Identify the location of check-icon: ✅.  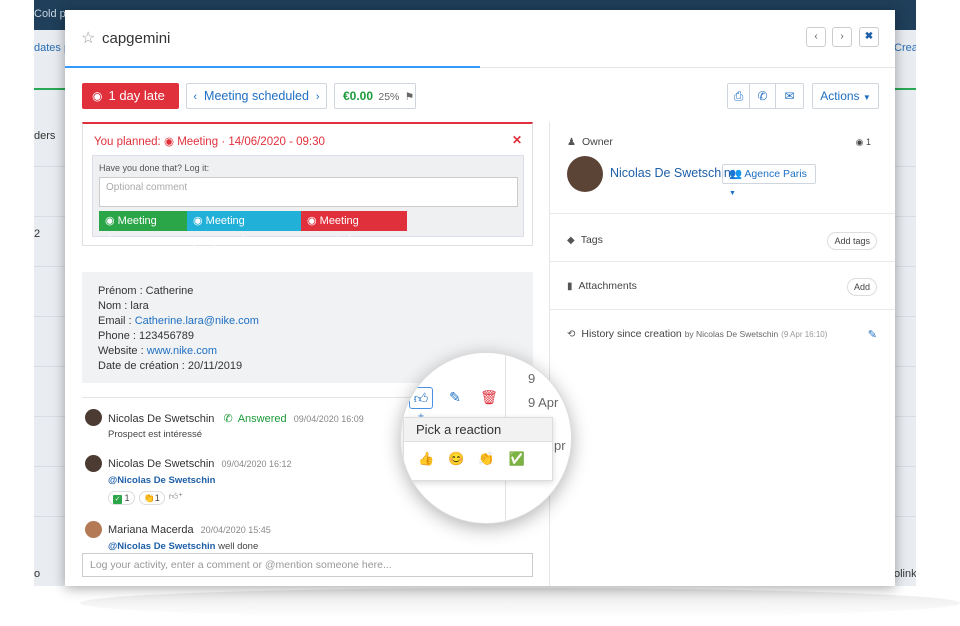
(517, 459).